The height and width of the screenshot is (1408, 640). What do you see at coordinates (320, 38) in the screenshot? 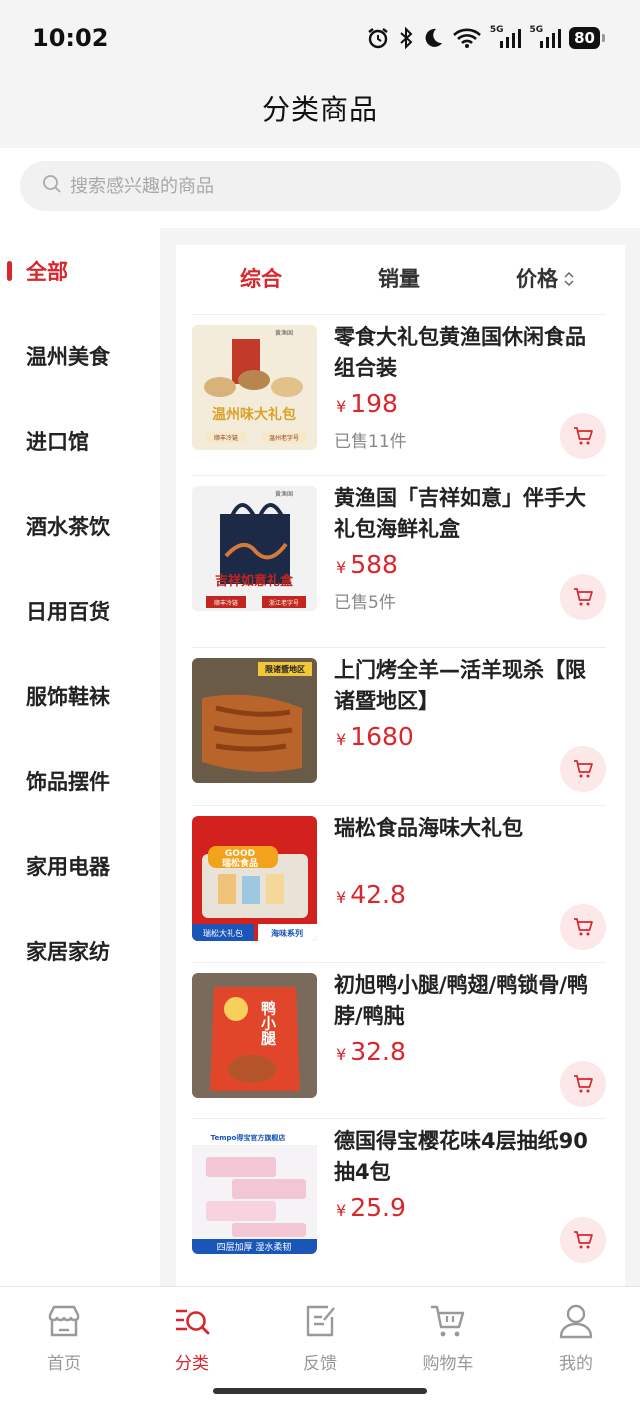
I see `status-bar: 10:02 5G 5G 80` at bounding box center [320, 38].